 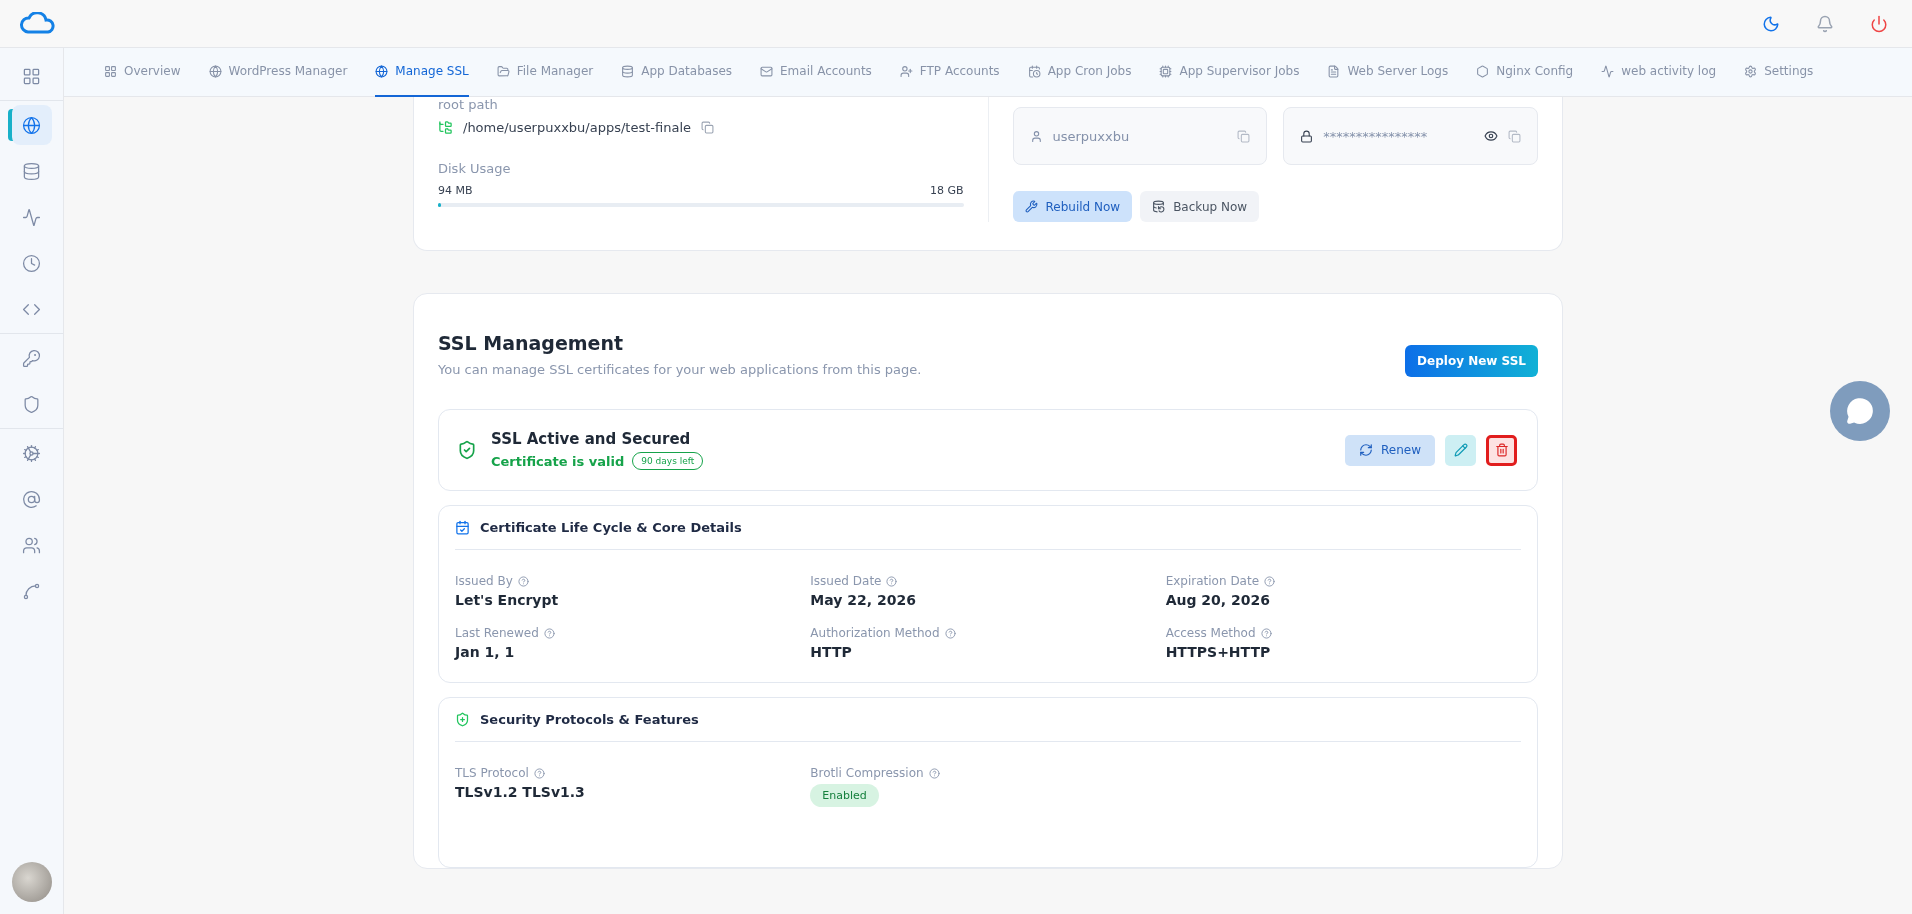 I want to click on folder-icon, so click(x=503, y=71).